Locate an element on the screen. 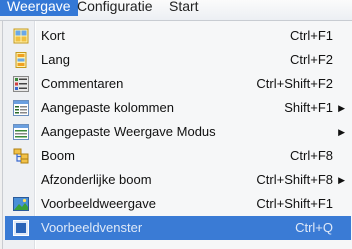 Image resolution: width=352 pixels, height=249 pixels. menu-weergave: Weergave is located at coordinates (39, 8).